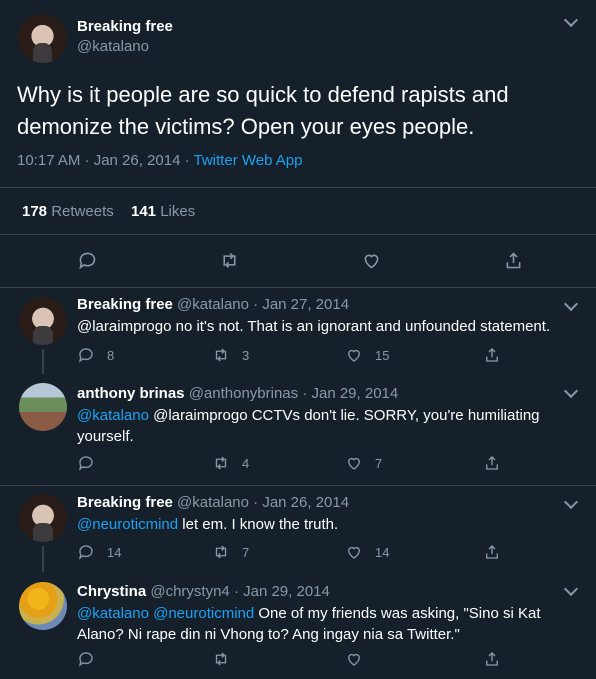 The height and width of the screenshot is (679, 596). Describe the element at coordinates (131, 393) in the screenshot. I see `reply-author-name: anthony brinas` at that location.